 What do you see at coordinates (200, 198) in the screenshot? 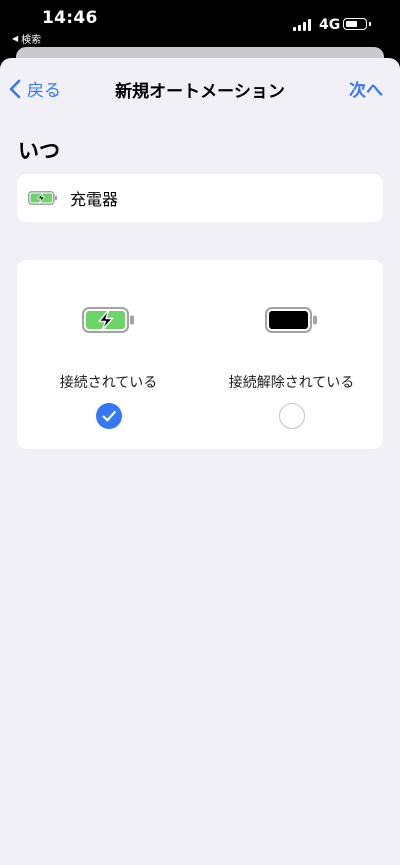
I see `trigger-row-charger: 充電器` at bounding box center [200, 198].